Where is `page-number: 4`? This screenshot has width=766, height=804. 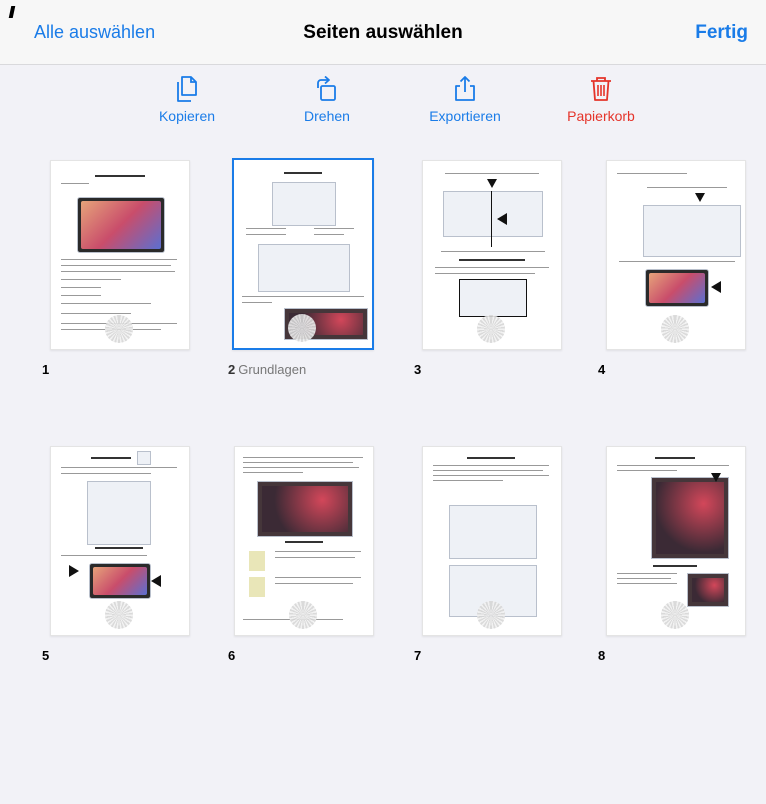 page-number: 4 is located at coordinates (602, 369).